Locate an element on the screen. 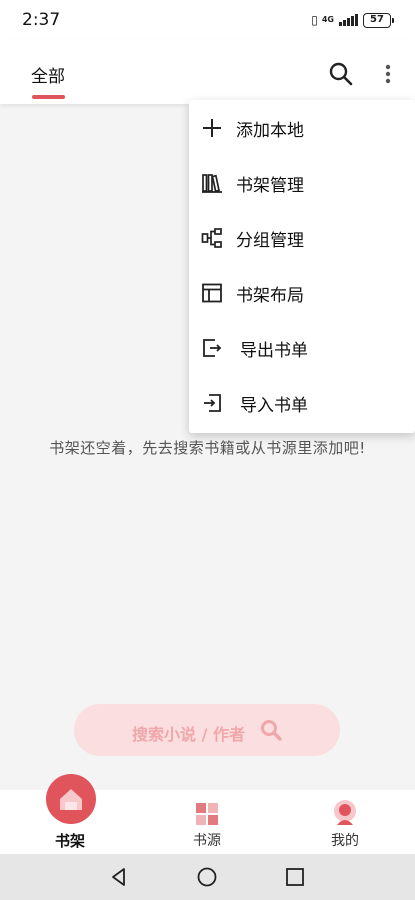 This screenshot has width=415, height=900. nav-item-bookshelf: 书架 is located at coordinates (70, 814).